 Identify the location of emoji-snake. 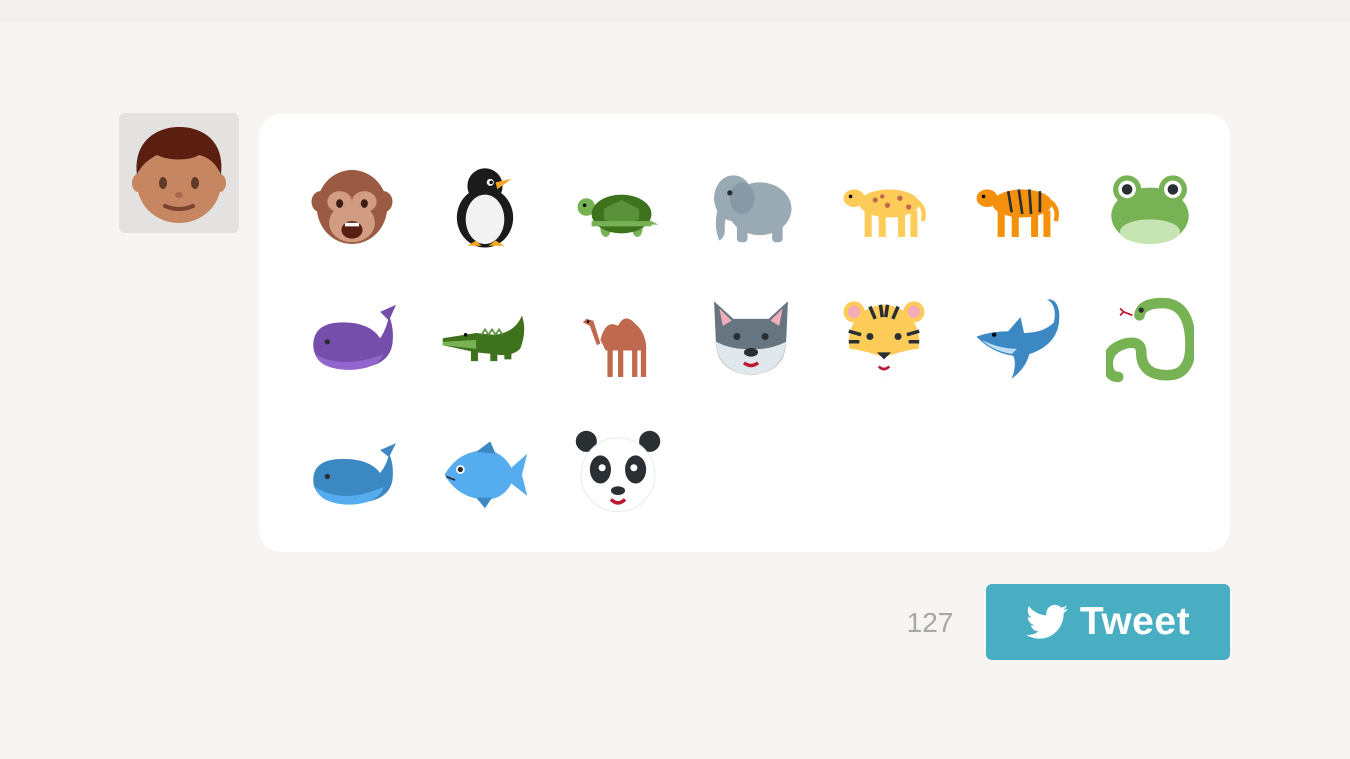
(1149, 339).